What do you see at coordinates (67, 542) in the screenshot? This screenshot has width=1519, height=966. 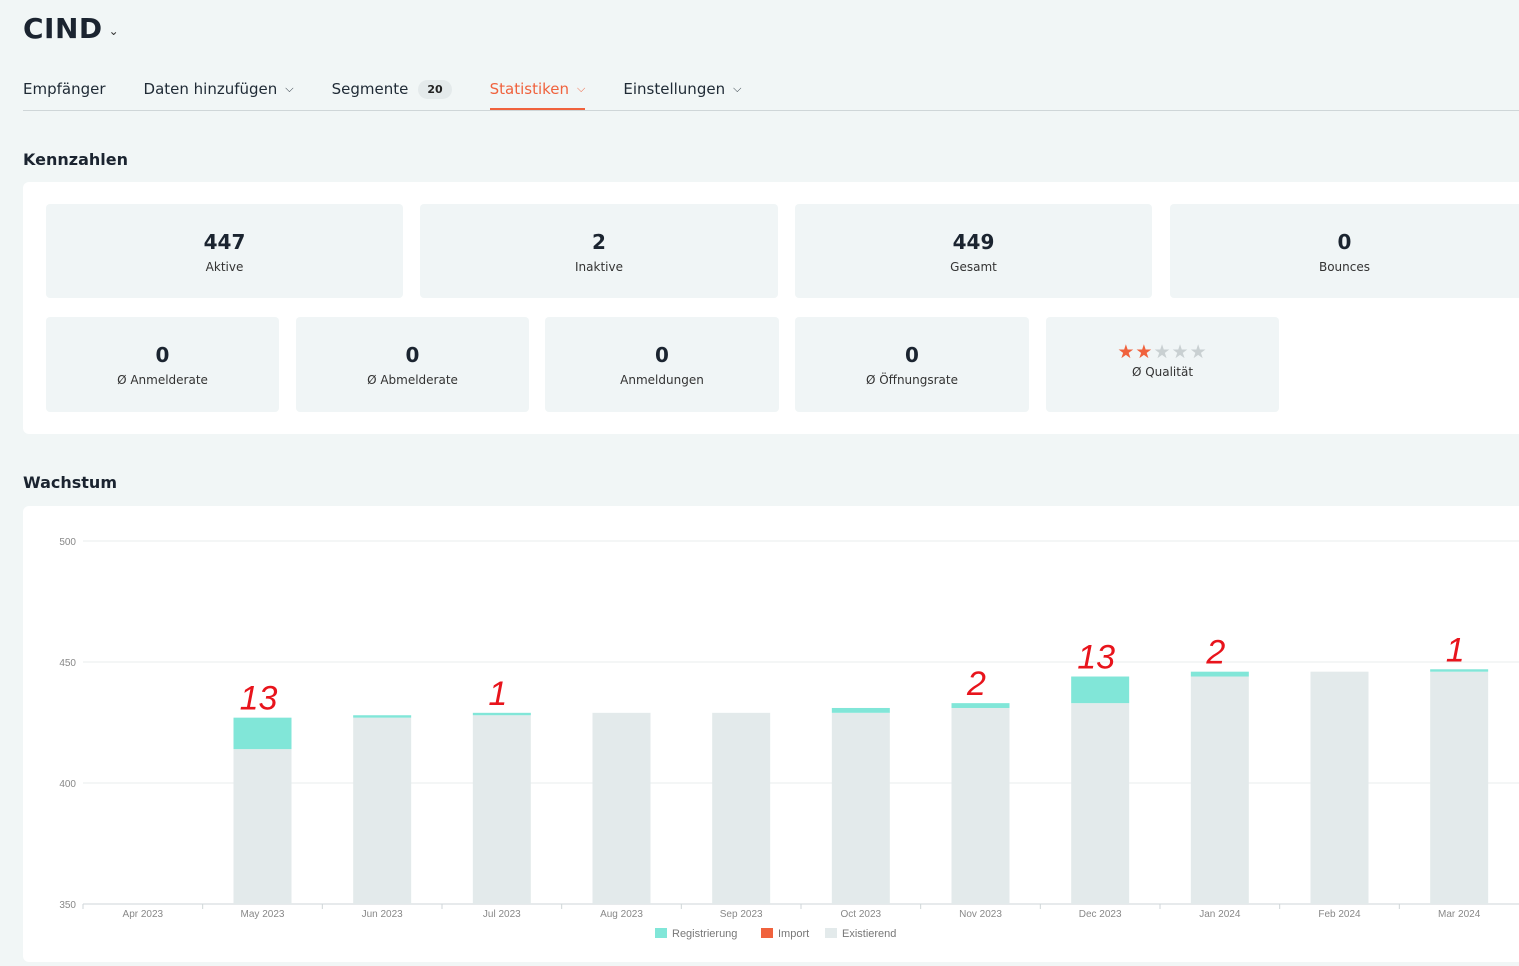 I see `y-tick-label: 500` at bounding box center [67, 542].